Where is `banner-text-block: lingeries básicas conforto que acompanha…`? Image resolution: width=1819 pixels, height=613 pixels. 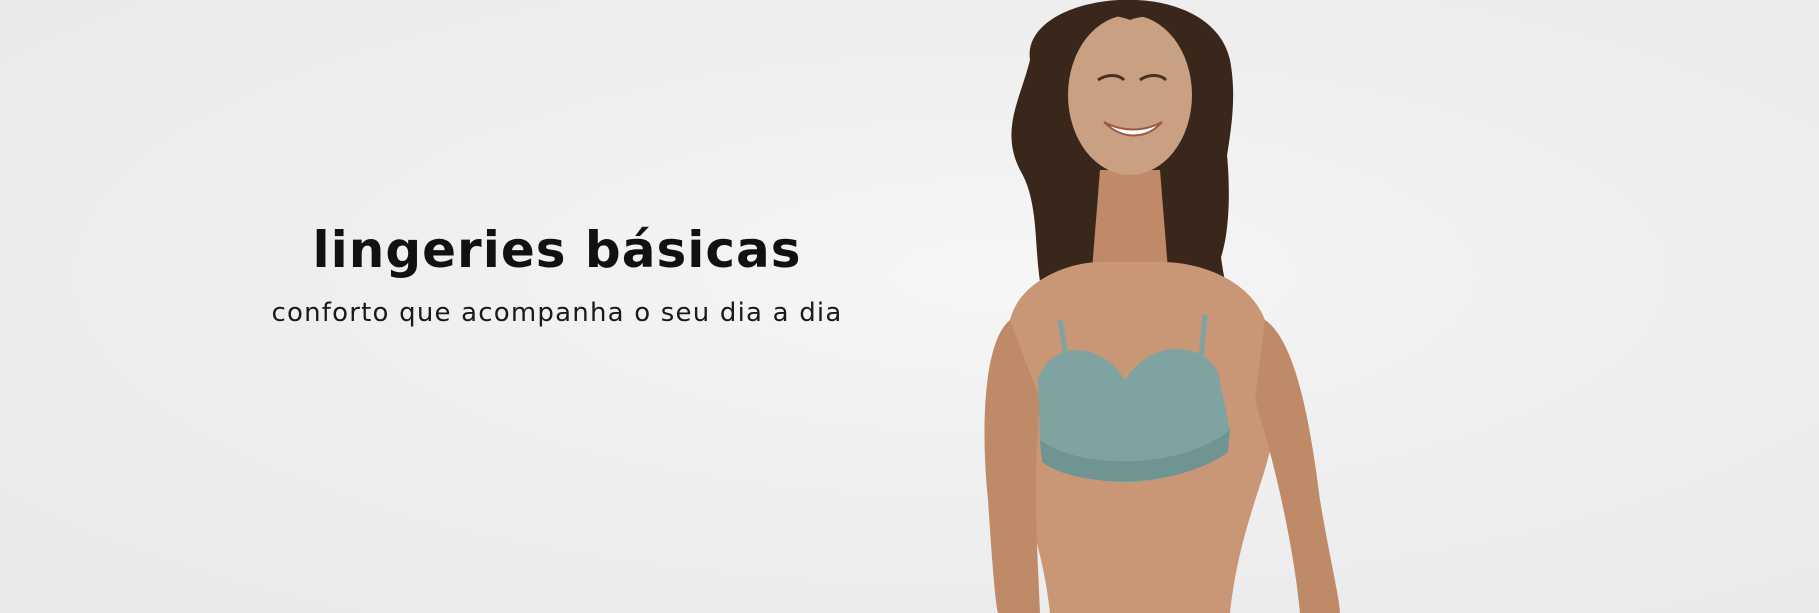
banner-text-block: lingeries básicas conforto que acompanha… is located at coordinates (557, 274).